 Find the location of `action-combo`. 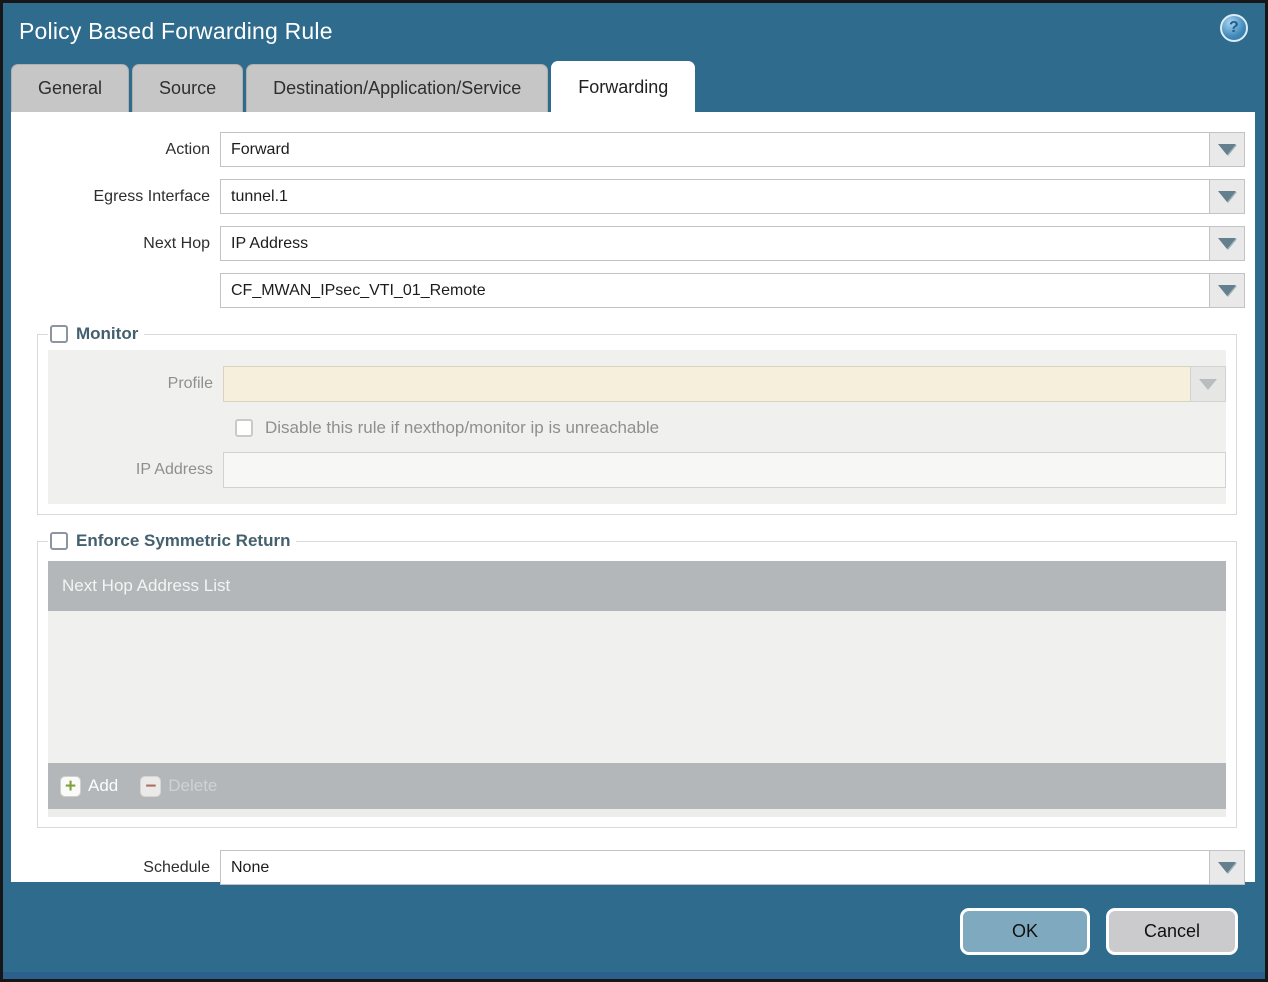

action-combo is located at coordinates (732, 149).